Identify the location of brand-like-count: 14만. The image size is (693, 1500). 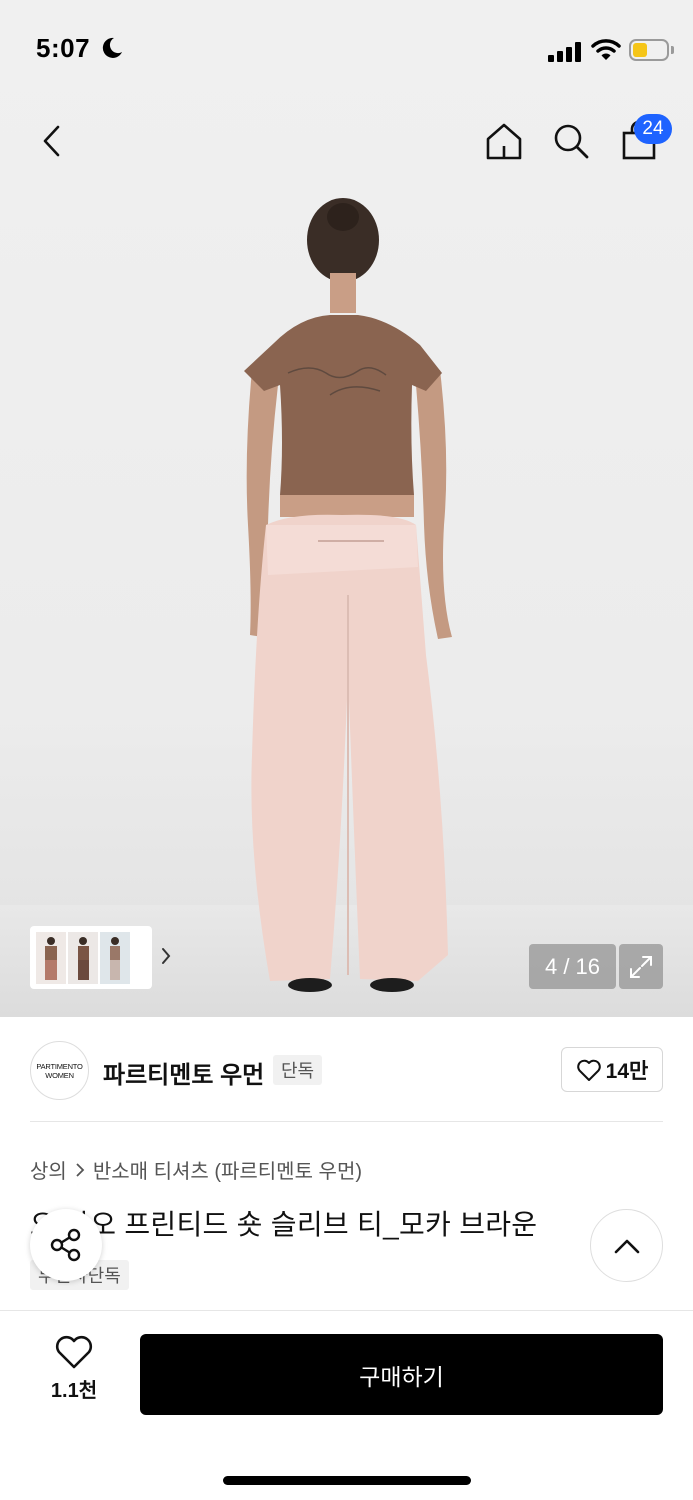
(627, 1071).